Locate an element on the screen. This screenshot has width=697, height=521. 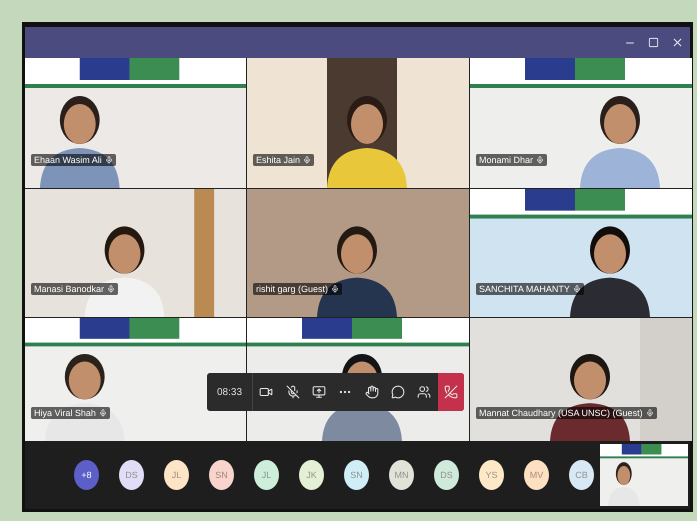
participant-name: Monami Dhar is located at coordinates (506, 160).